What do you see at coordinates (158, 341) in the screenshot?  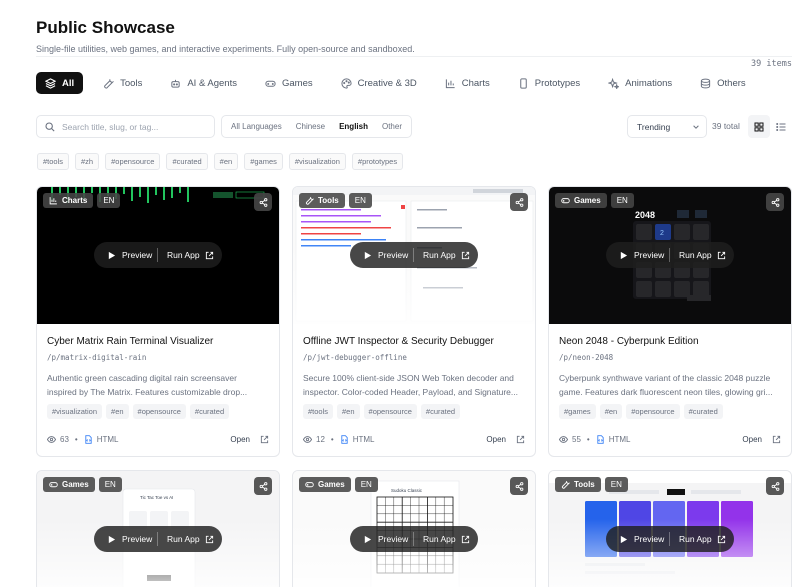 I see `card-title: Cyber Matrix Rain Terminal Visualizer` at bounding box center [158, 341].